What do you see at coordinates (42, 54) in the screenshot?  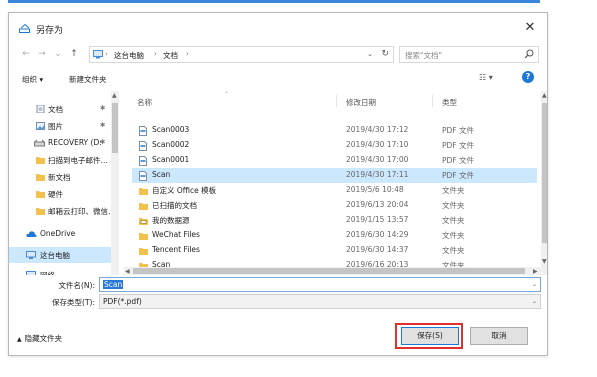 I see `forward-button: →` at bounding box center [42, 54].